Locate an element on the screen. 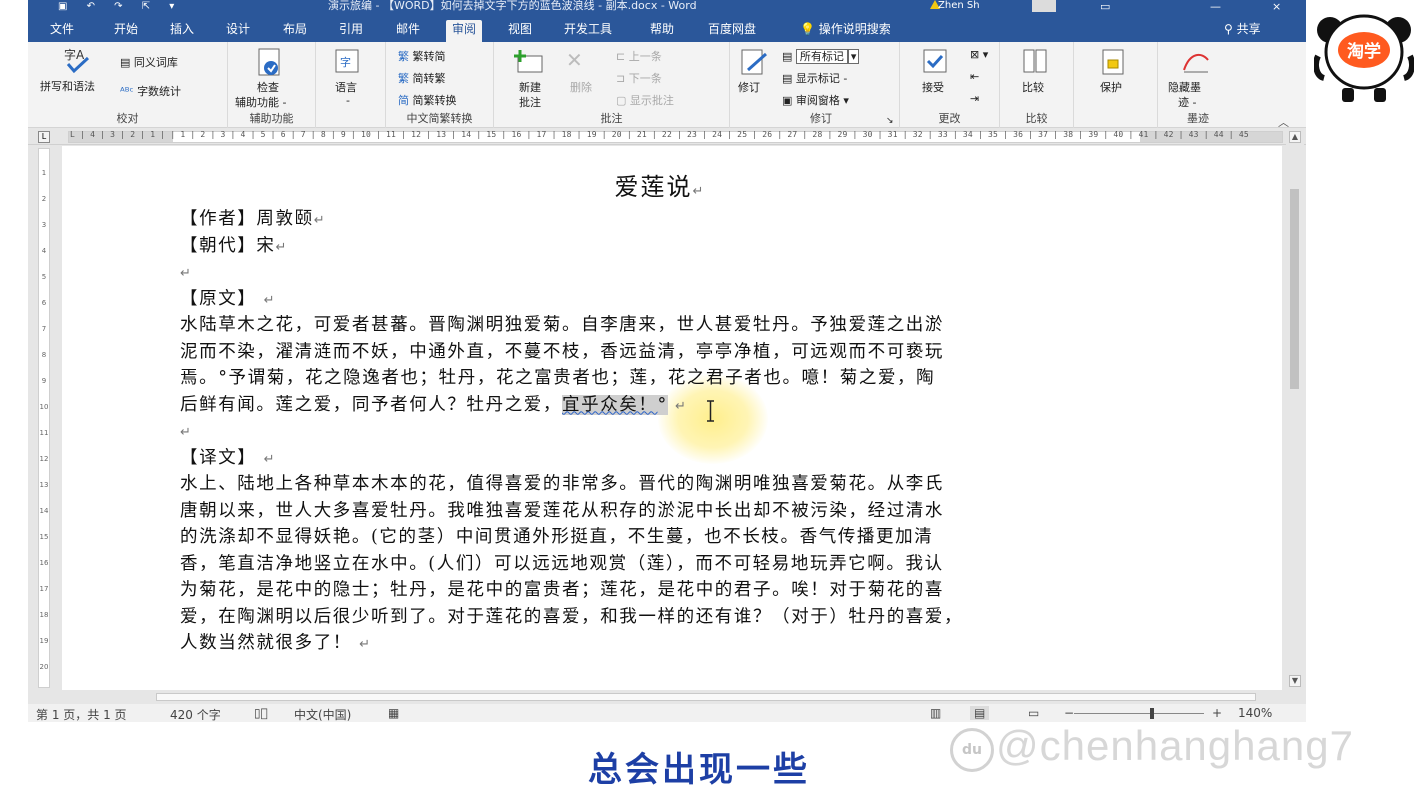 Image resolution: width=1422 pixels, height=800 pixels. conversion-button: 简 简繁转换 is located at coordinates (427, 100).